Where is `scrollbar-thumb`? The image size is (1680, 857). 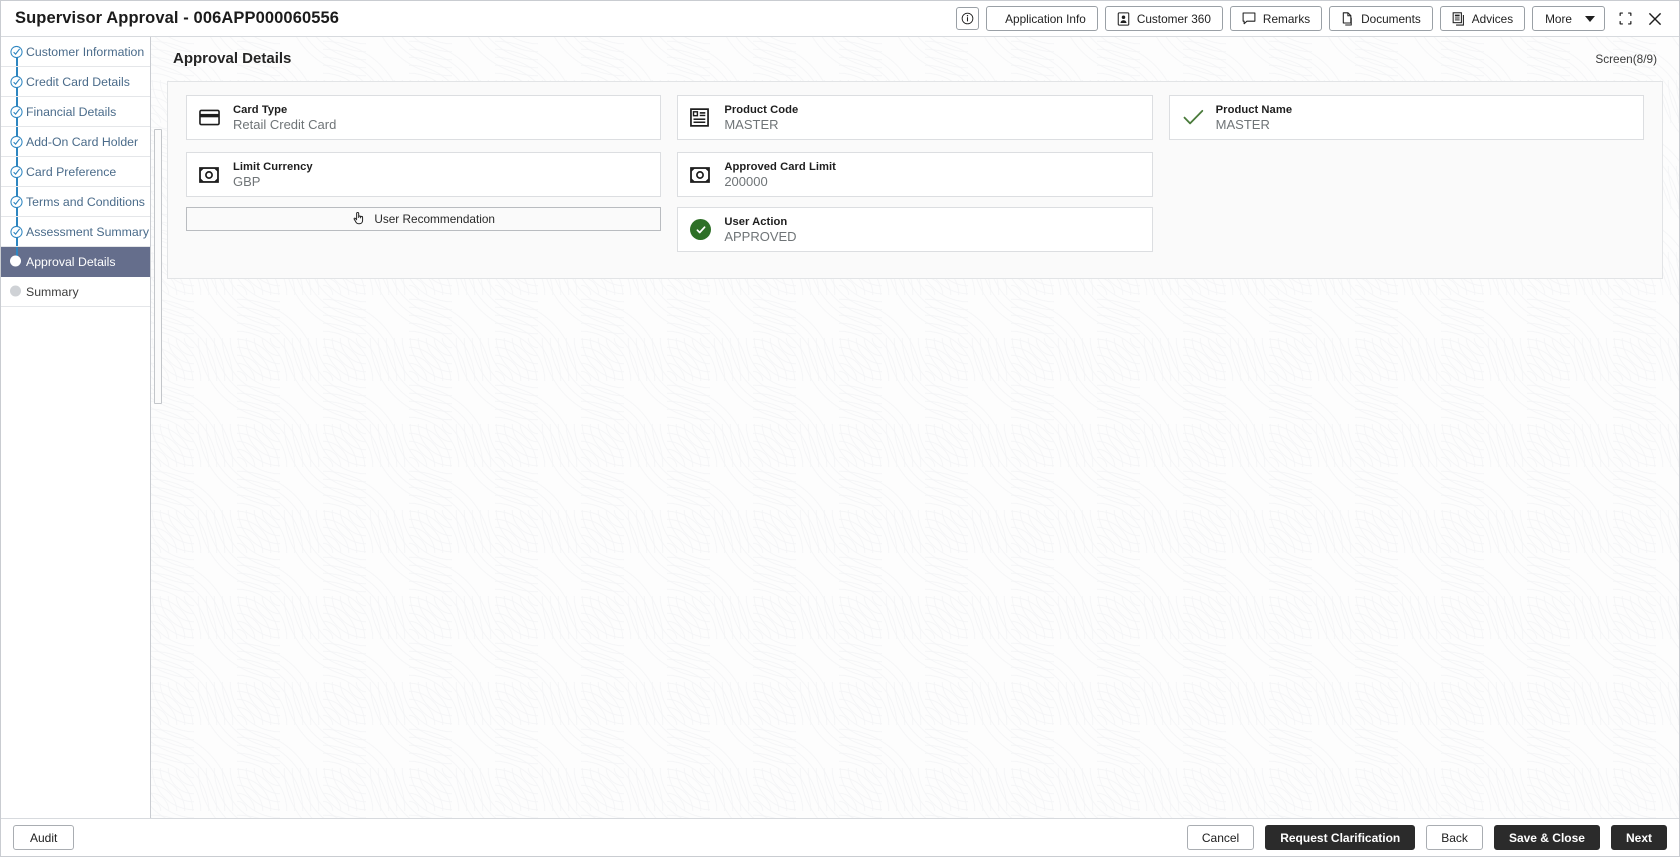
scrollbar-thumb is located at coordinates (158, 266).